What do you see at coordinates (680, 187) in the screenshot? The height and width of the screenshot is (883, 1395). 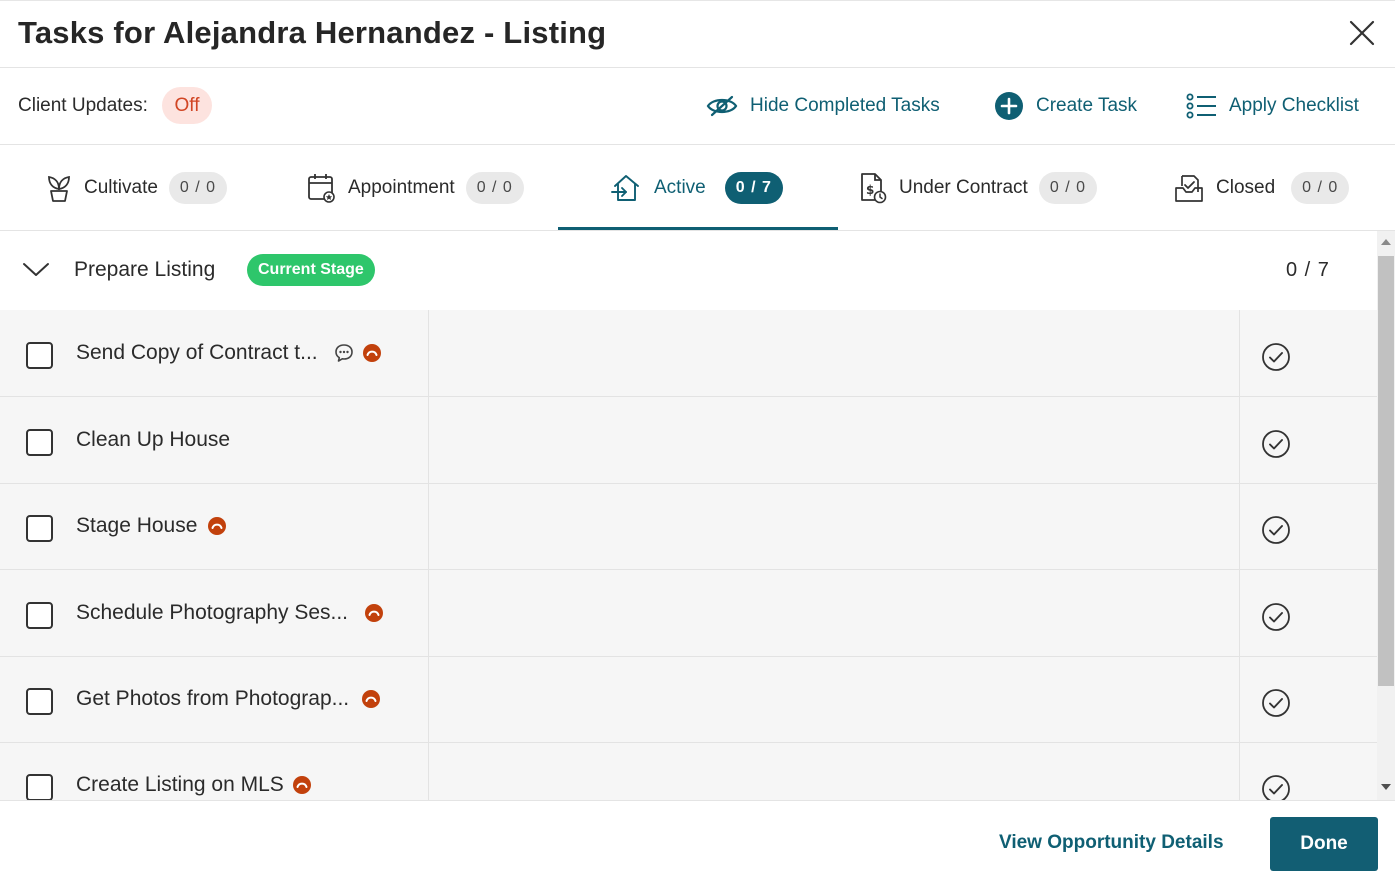 I see `tab-label: Active` at bounding box center [680, 187].